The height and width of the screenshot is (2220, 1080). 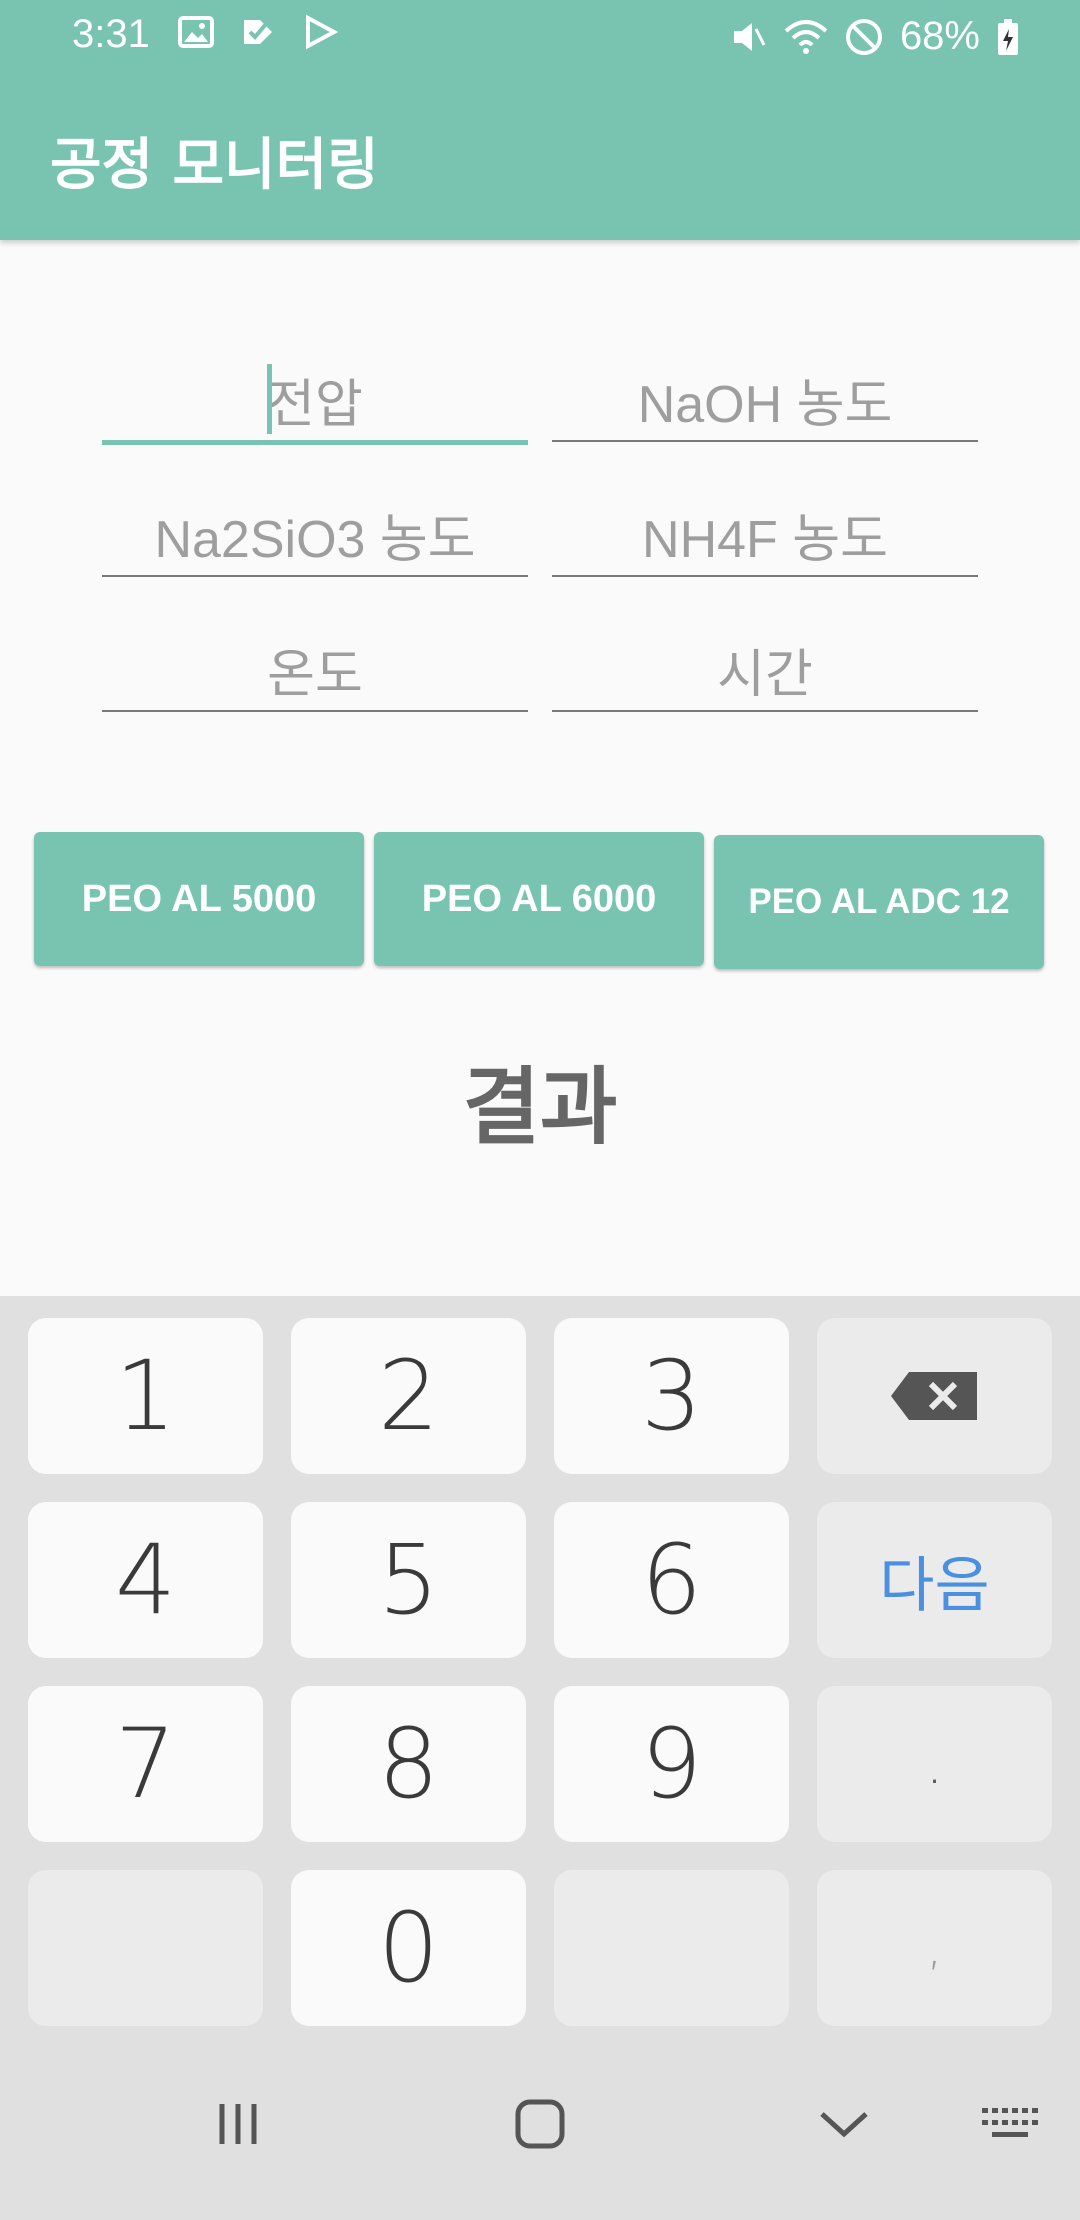 I want to click on time-placeholder: 시간, so click(x=765, y=675).